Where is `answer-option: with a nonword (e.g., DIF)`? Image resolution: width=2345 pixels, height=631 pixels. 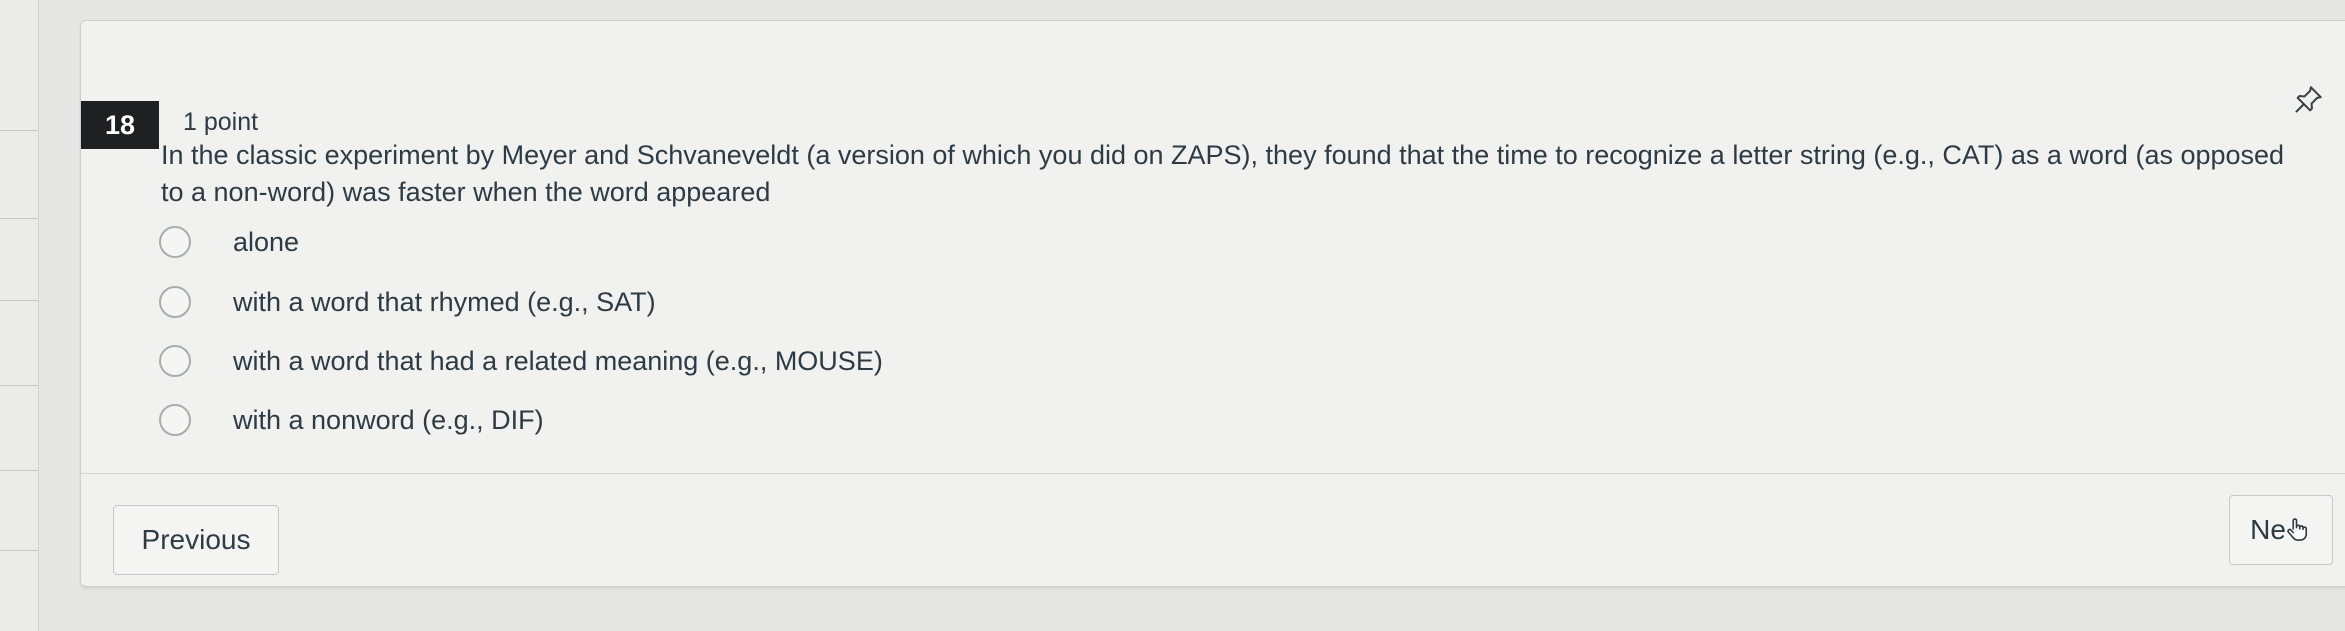 answer-option: with a nonword (e.g., DIF) is located at coordinates (351, 420).